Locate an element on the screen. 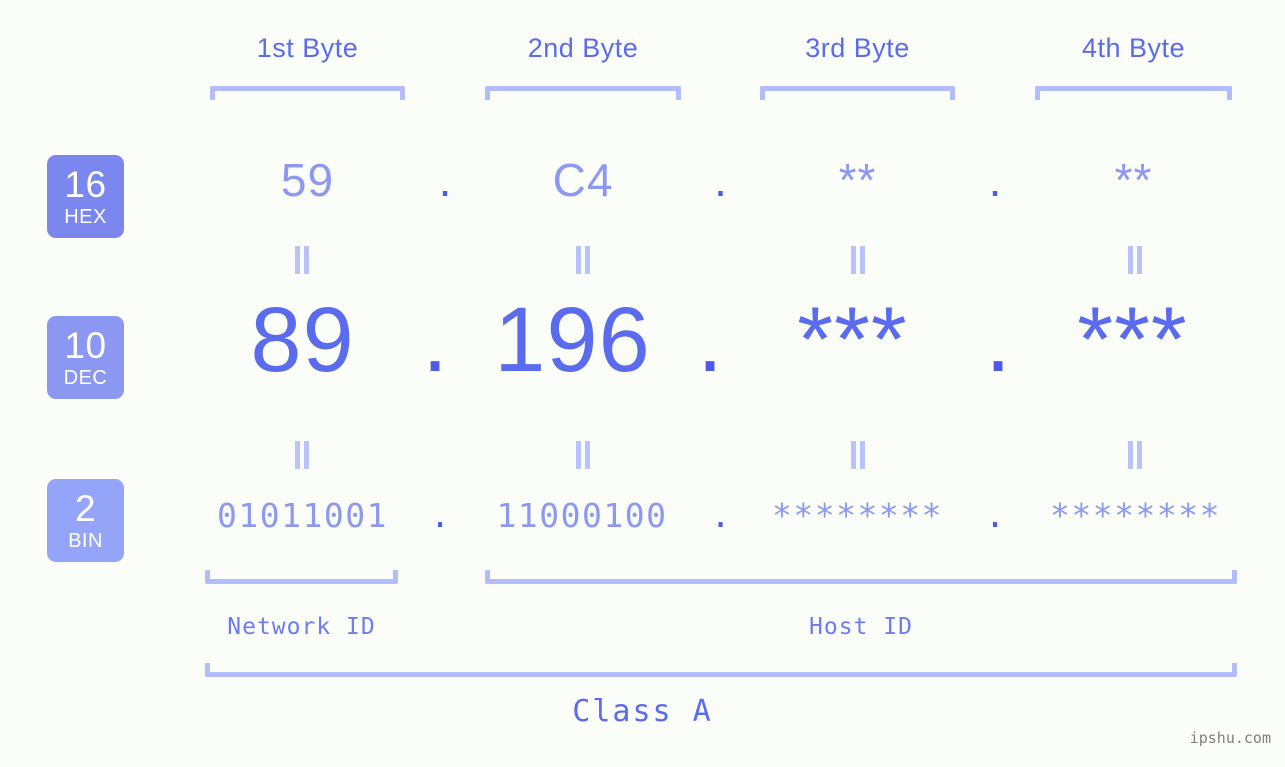  byte-header-3: 3rd Byte is located at coordinates (857, 48).